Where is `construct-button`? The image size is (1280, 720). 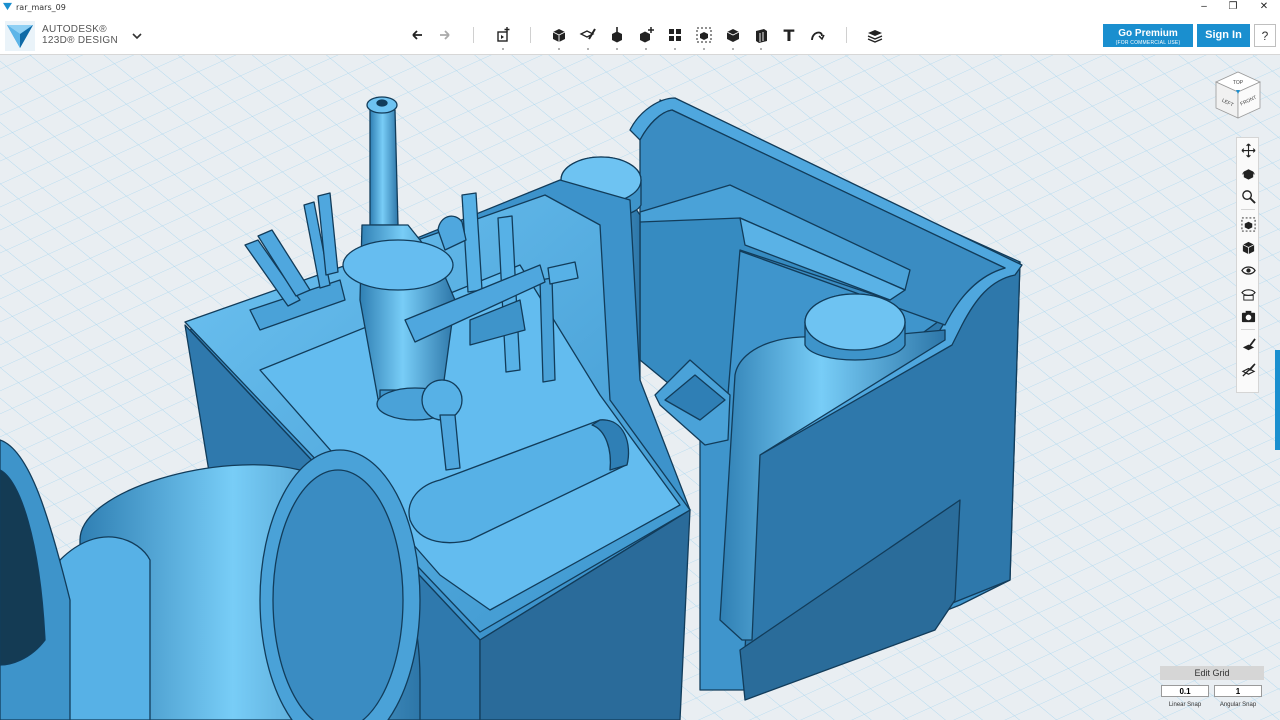 construct-button is located at coordinates (617, 37).